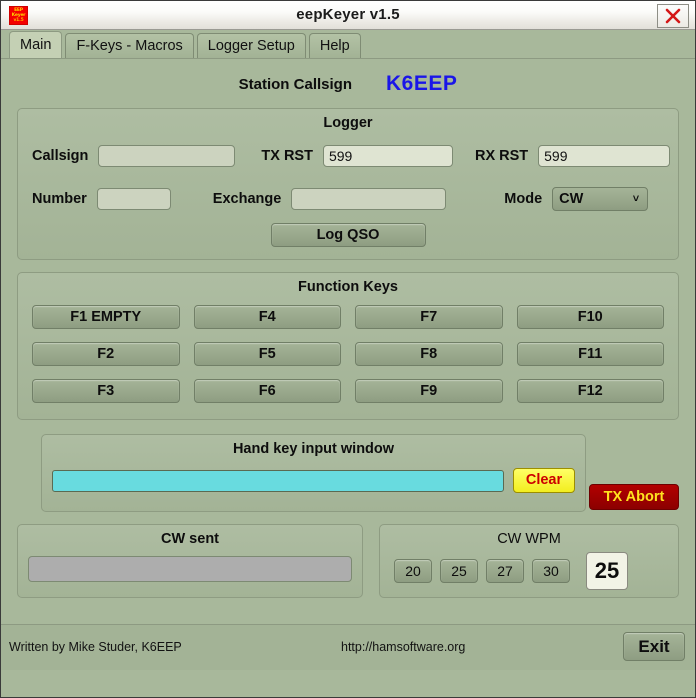  Describe the element at coordinates (413, 571) in the screenshot. I see `wpm-preset-20: 20` at that location.